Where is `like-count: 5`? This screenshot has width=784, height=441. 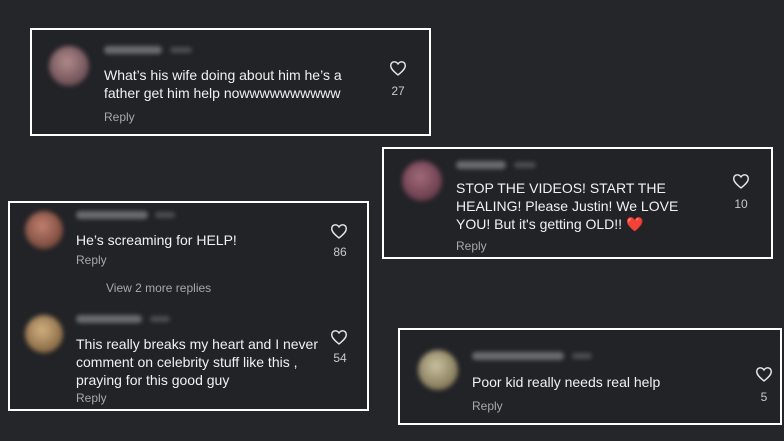 like-count: 5 is located at coordinates (764, 397).